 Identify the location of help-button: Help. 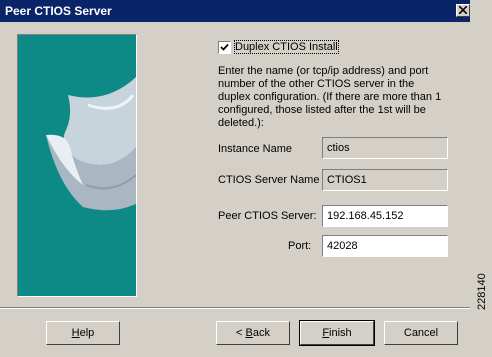
(83, 333).